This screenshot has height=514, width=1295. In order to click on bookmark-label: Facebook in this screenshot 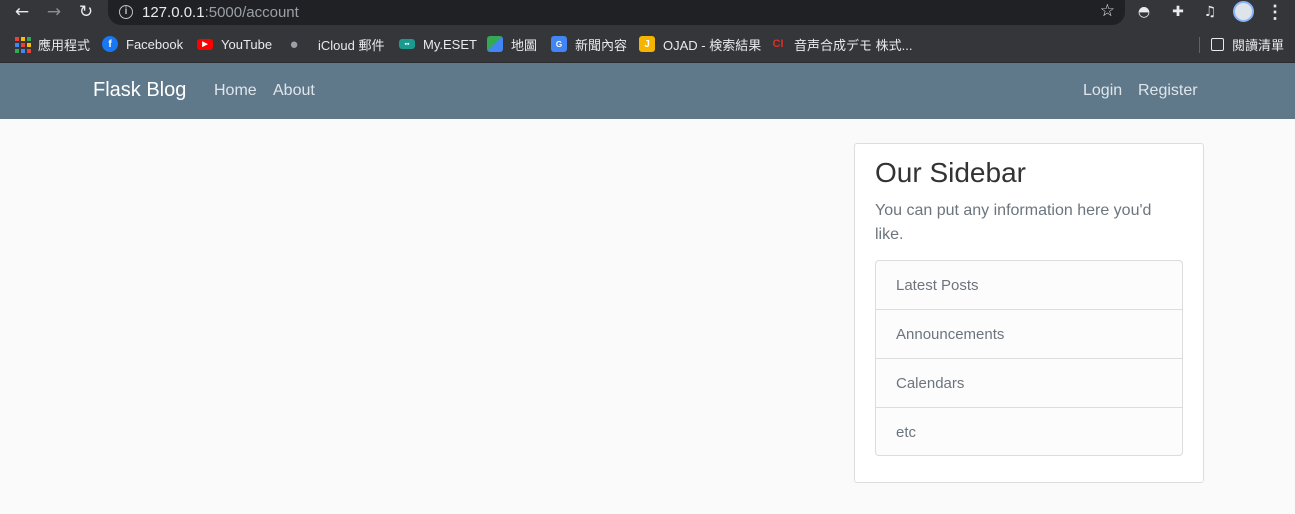, I will do `click(155, 44)`.